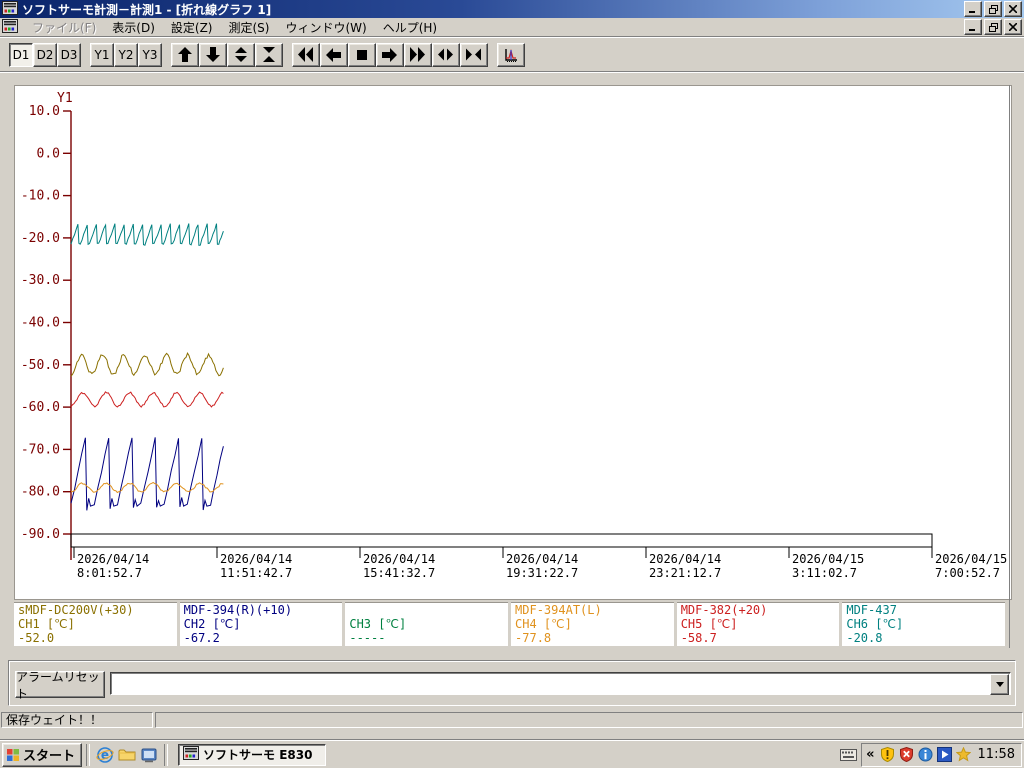  What do you see at coordinates (77, 720) in the screenshot?
I see `status-message: 保存ウェイト！！` at bounding box center [77, 720].